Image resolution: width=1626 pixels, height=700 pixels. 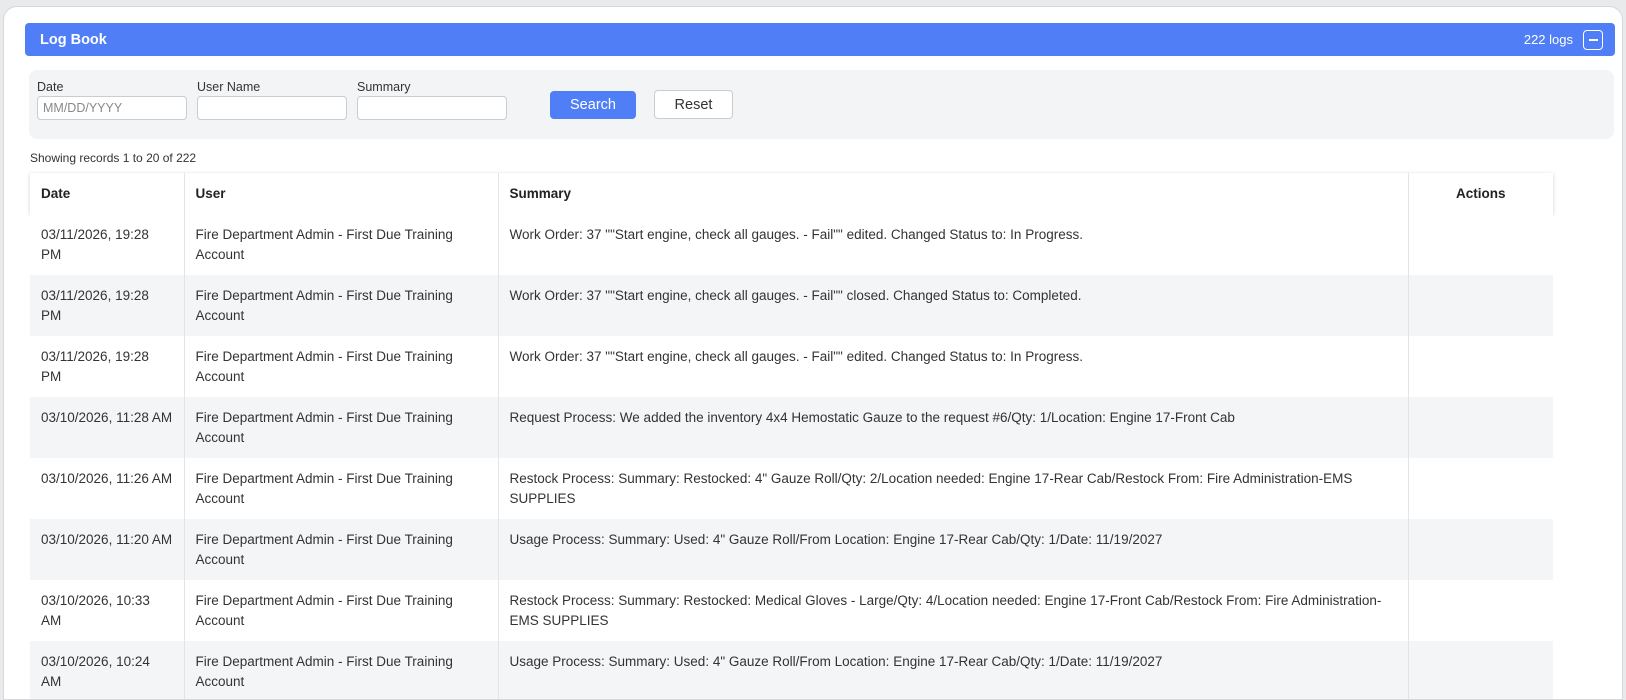 I want to click on summary-input, so click(x=432, y=108).